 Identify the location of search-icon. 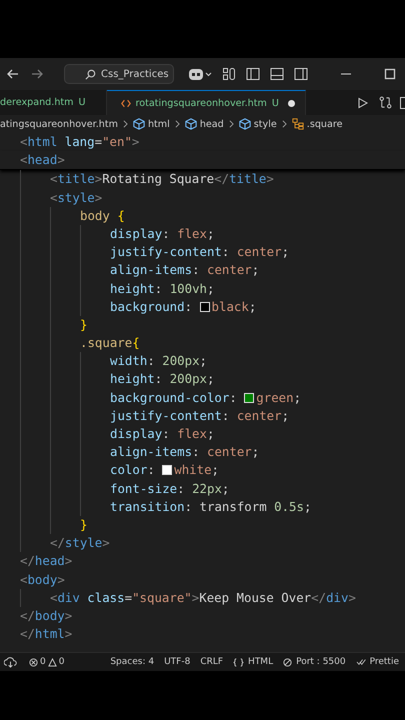
(90, 74).